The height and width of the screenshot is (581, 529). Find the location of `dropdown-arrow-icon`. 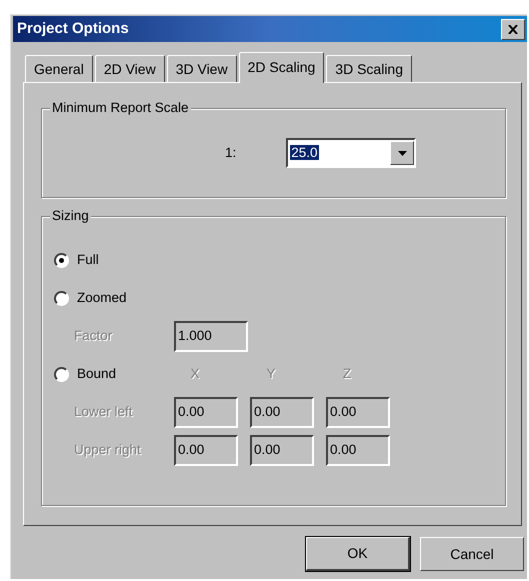

dropdown-arrow-icon is located at coordinates (402, 153).